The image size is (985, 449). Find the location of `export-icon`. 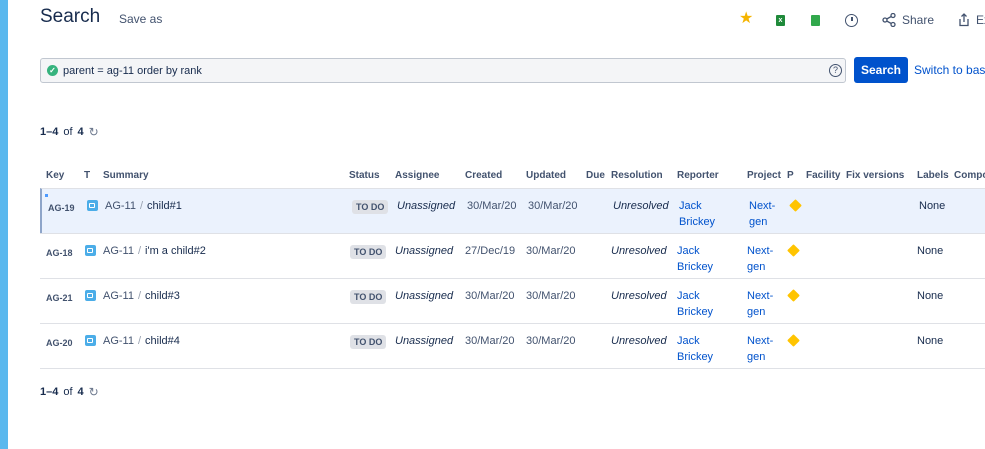

export-icon is located at coordinates (964, 20).